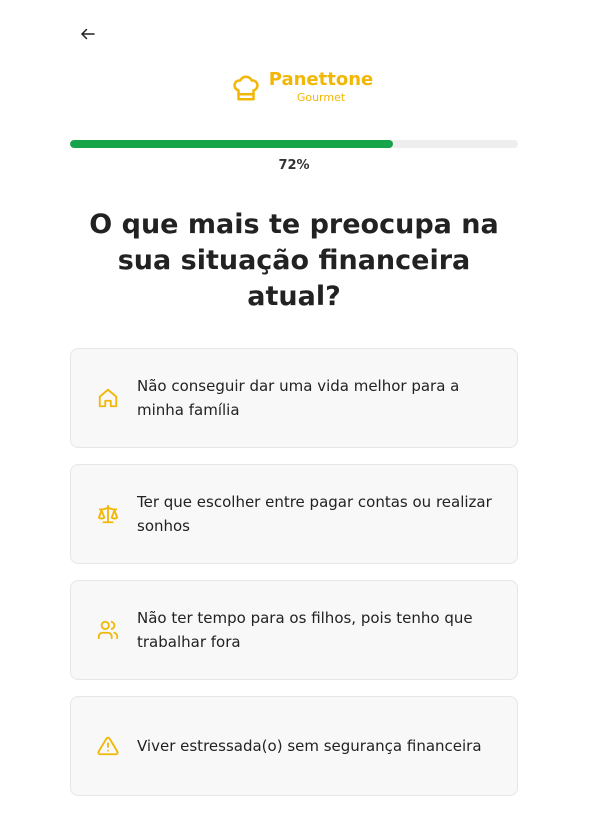  Describe the element at coordinates (294, 165) in the screenshot. I see `progress-label: 72%` at that location.